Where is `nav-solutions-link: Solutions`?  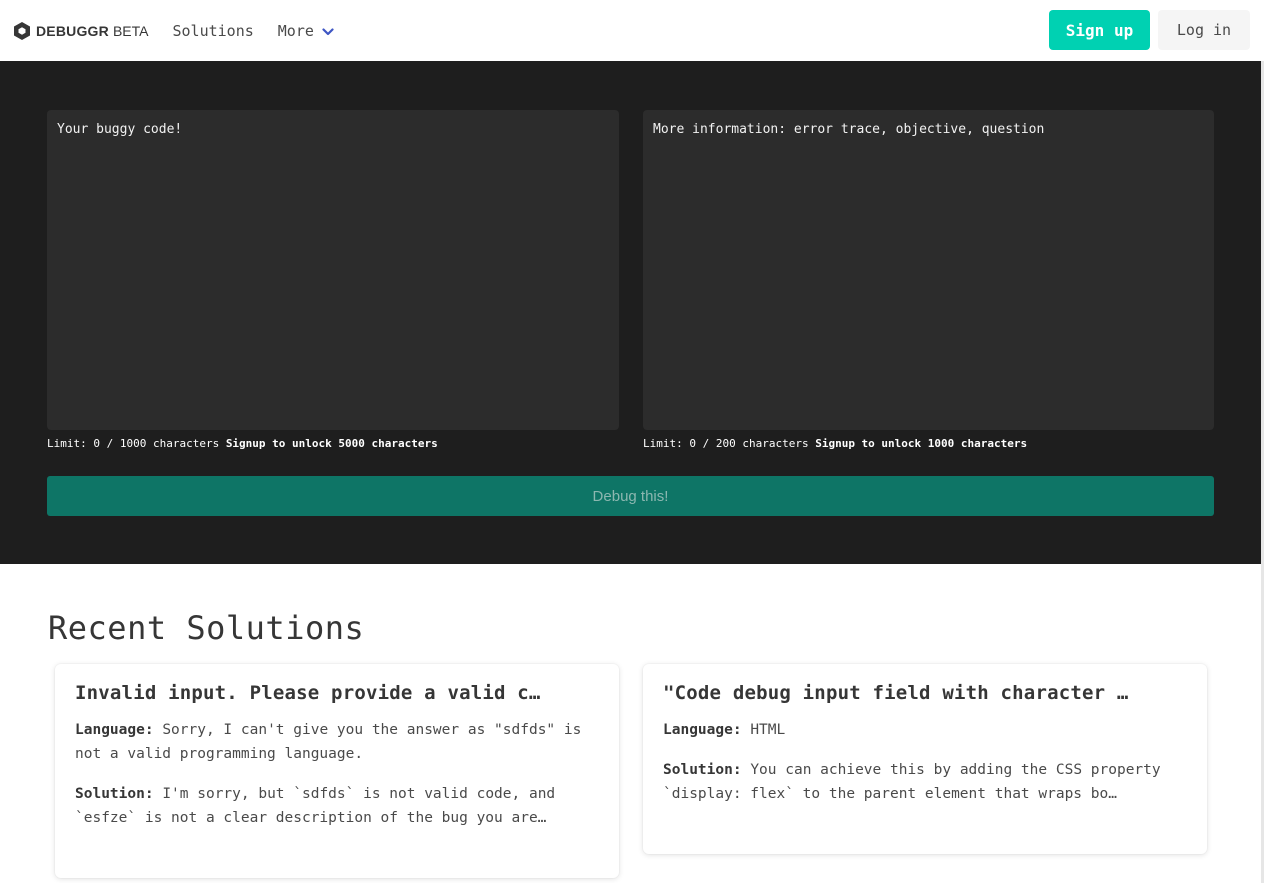
nav-solutions-link: Solutions is located at coordinates (213, 31).